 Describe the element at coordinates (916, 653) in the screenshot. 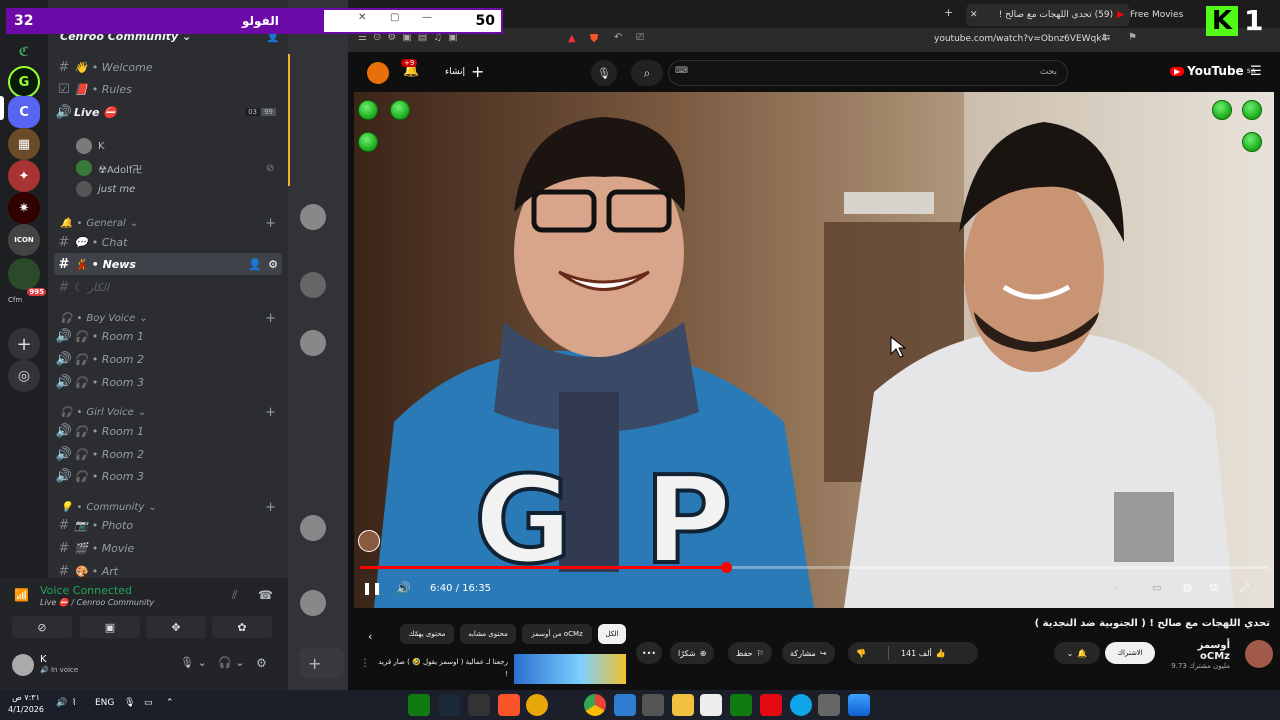

I see `like-count: 141 ألف` at that location.